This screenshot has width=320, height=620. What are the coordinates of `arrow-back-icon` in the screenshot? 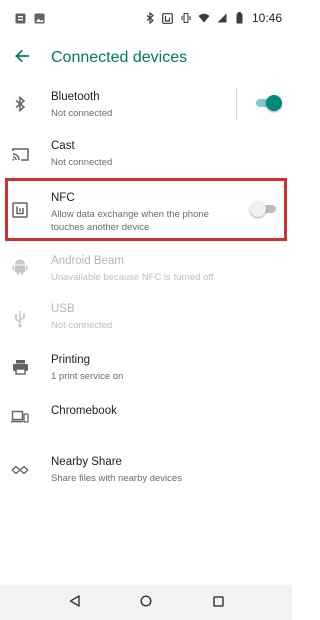 It's located at (22, 58).